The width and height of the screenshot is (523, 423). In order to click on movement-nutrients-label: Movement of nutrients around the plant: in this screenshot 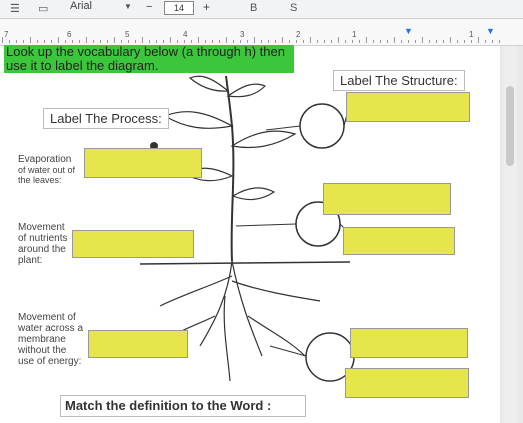, I will do `click(43, 244)`.